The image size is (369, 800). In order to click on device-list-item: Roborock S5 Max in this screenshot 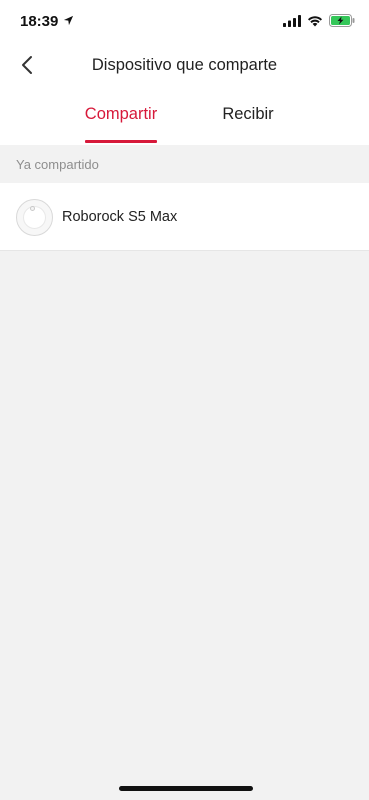, I will do `click(184, 217)`.